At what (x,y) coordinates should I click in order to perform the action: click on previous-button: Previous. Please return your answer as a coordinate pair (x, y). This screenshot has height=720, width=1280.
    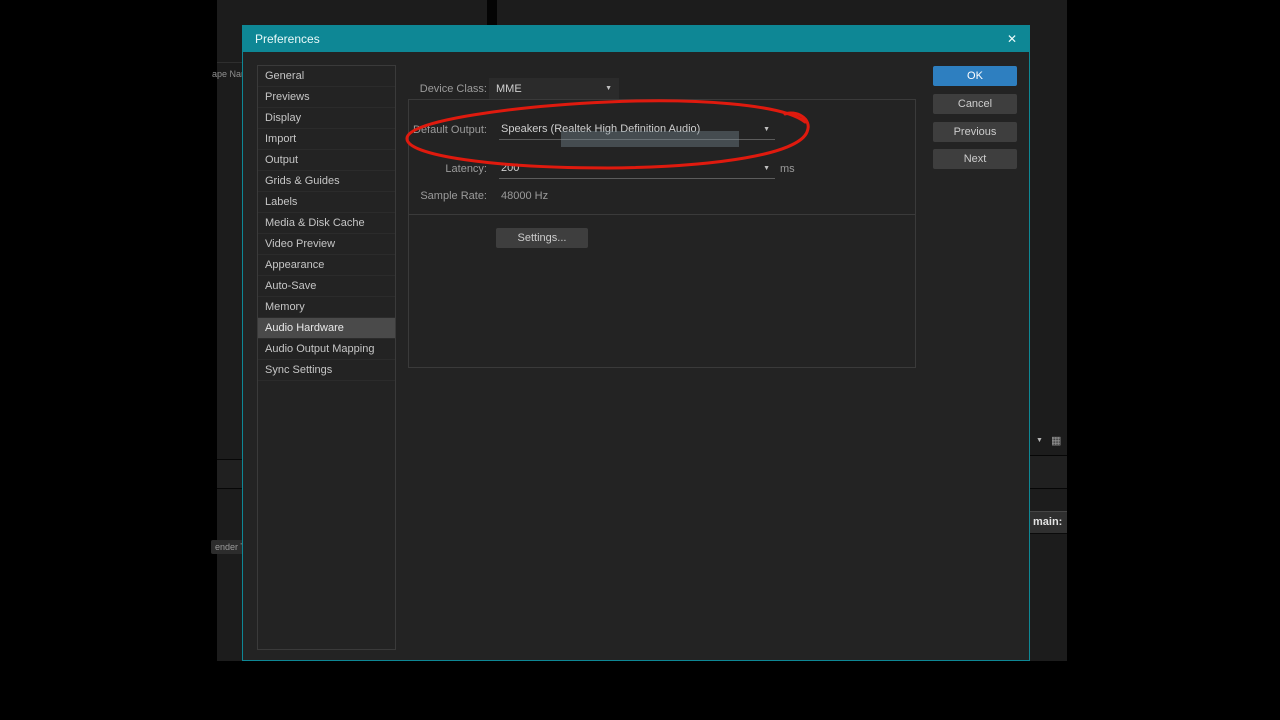
    Looking at the image, I should click on (975, 132).